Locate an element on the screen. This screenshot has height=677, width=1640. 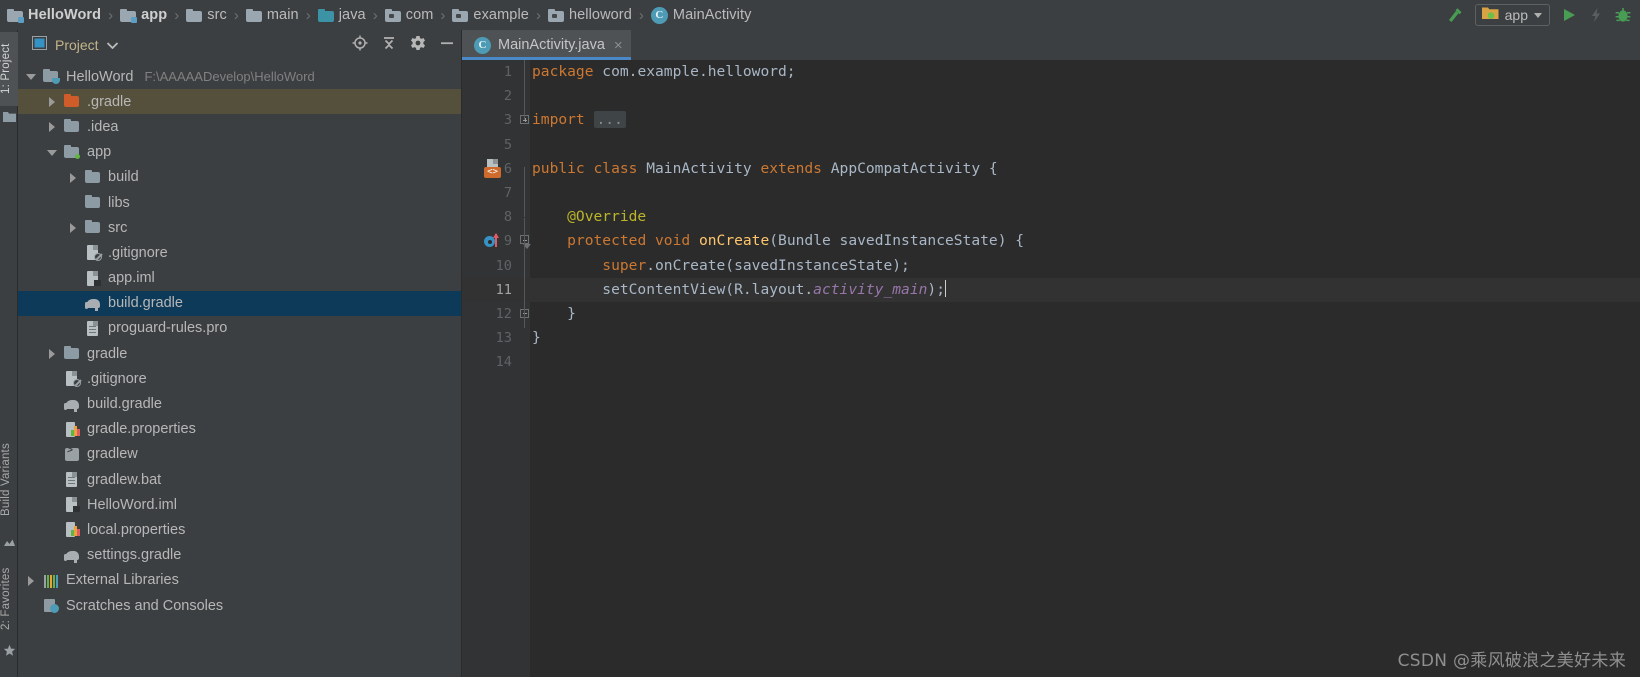
collapse-all-icon is located at coordinates (389, 45).